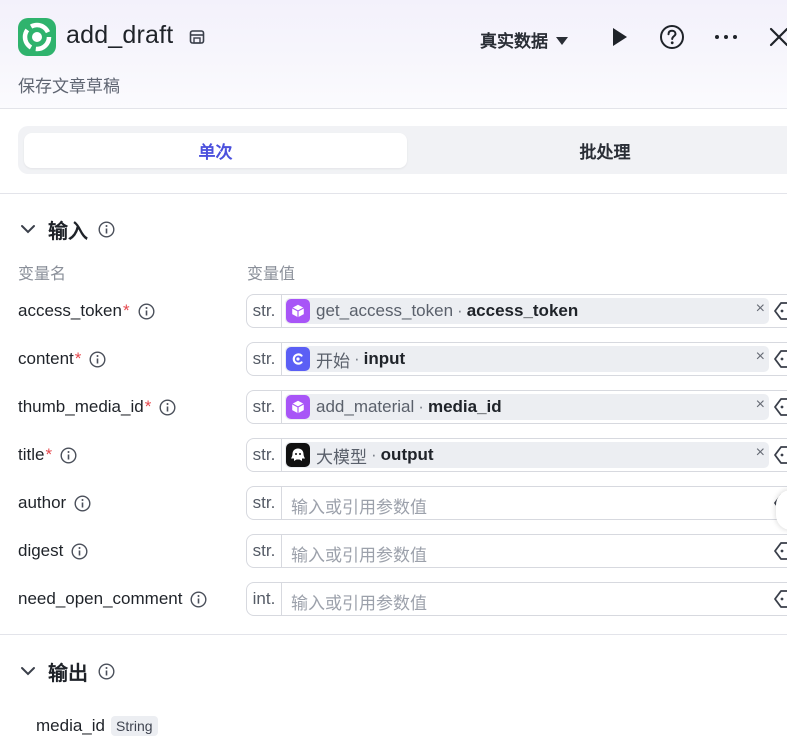  Describe the element at coordinates (333, 361) in the screenshot. I see `source-node-name: 开始` at that location.